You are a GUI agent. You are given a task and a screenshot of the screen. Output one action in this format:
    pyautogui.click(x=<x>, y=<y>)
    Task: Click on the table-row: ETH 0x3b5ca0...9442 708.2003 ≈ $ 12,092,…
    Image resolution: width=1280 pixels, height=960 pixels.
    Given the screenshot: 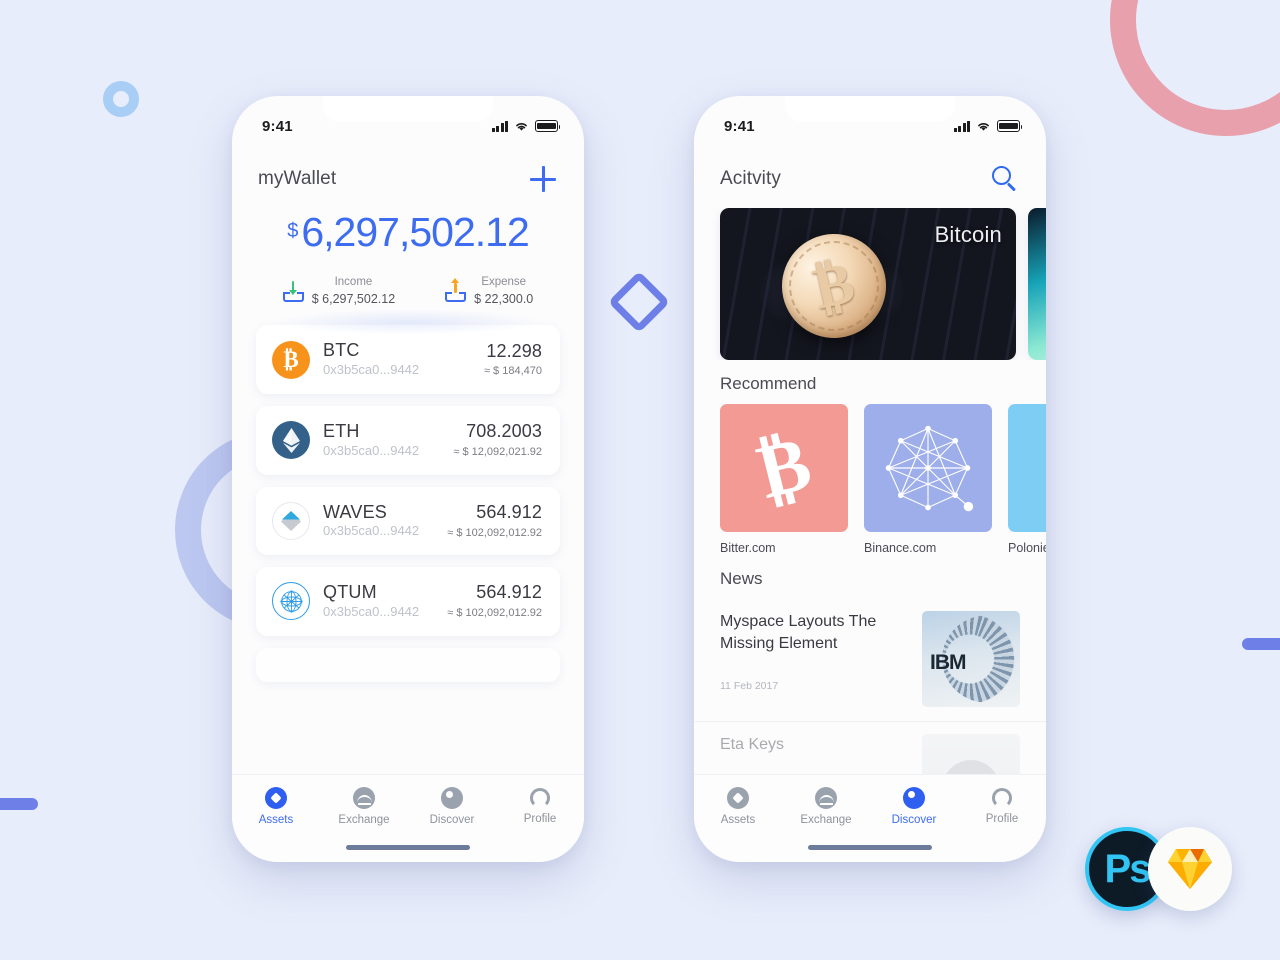 What is the action you would take?
    pyautogui.click(x=408, y=440)
    